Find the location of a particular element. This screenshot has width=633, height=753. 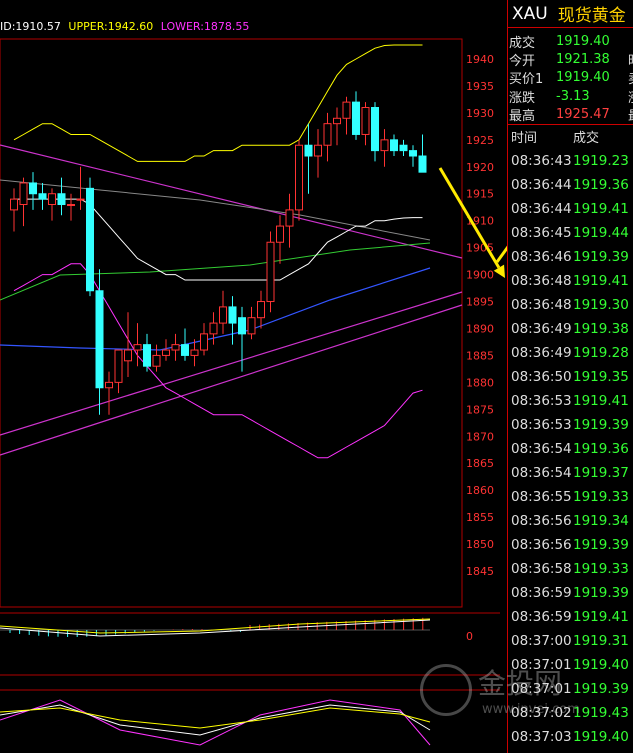

tick-row: 08:36:53 1919.39 is located at coordinates (570, 425).